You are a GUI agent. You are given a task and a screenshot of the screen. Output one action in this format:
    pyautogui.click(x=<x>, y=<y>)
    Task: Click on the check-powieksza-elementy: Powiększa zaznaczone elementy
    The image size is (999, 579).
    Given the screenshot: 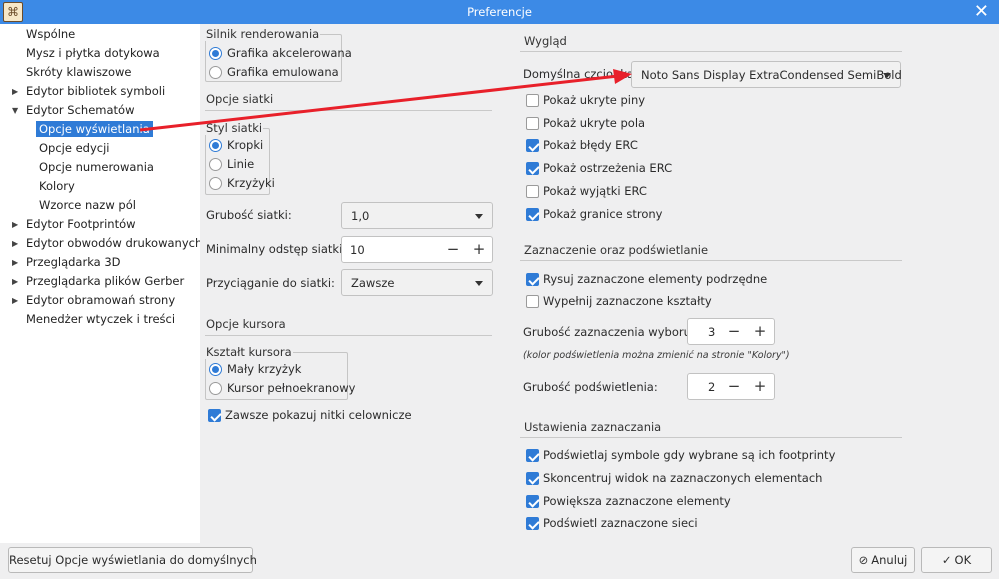 What is the action you would take?
    pyautogui.click(x=628, y=501)
    